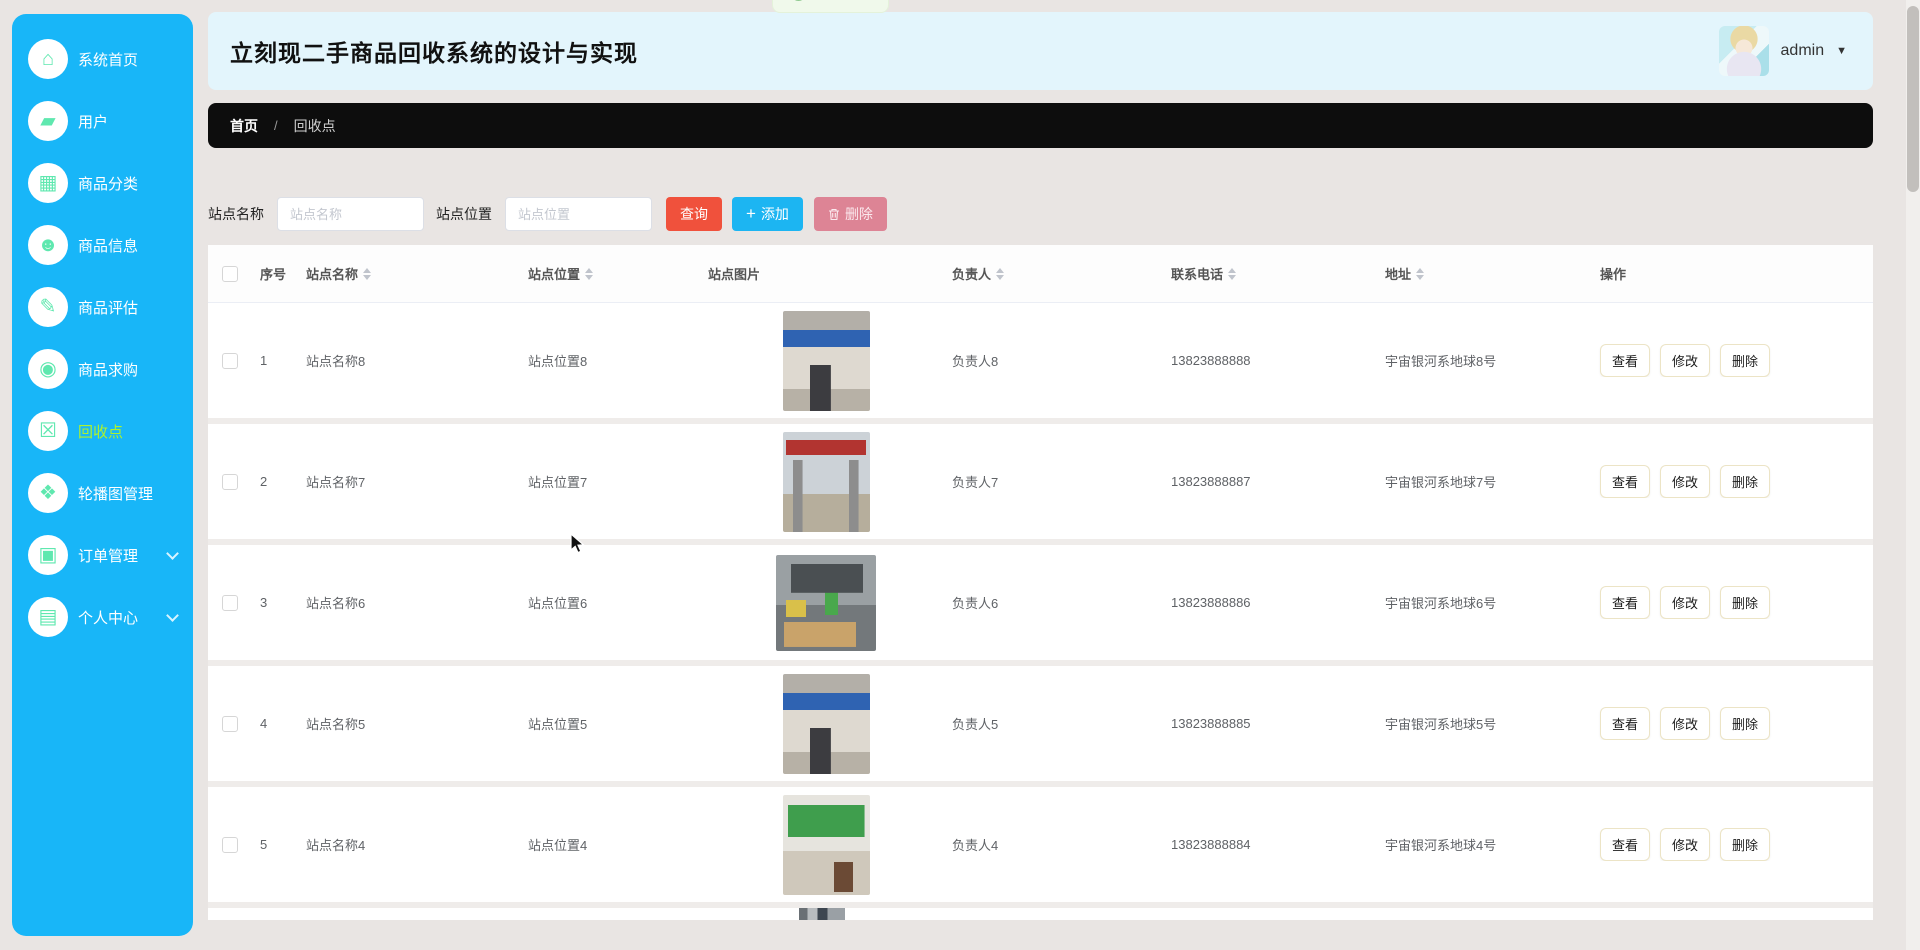 This screenshot has height=950, width=1920. I want to click on sidebar-item-2: ▦ 商品分类, so click(102, 183).